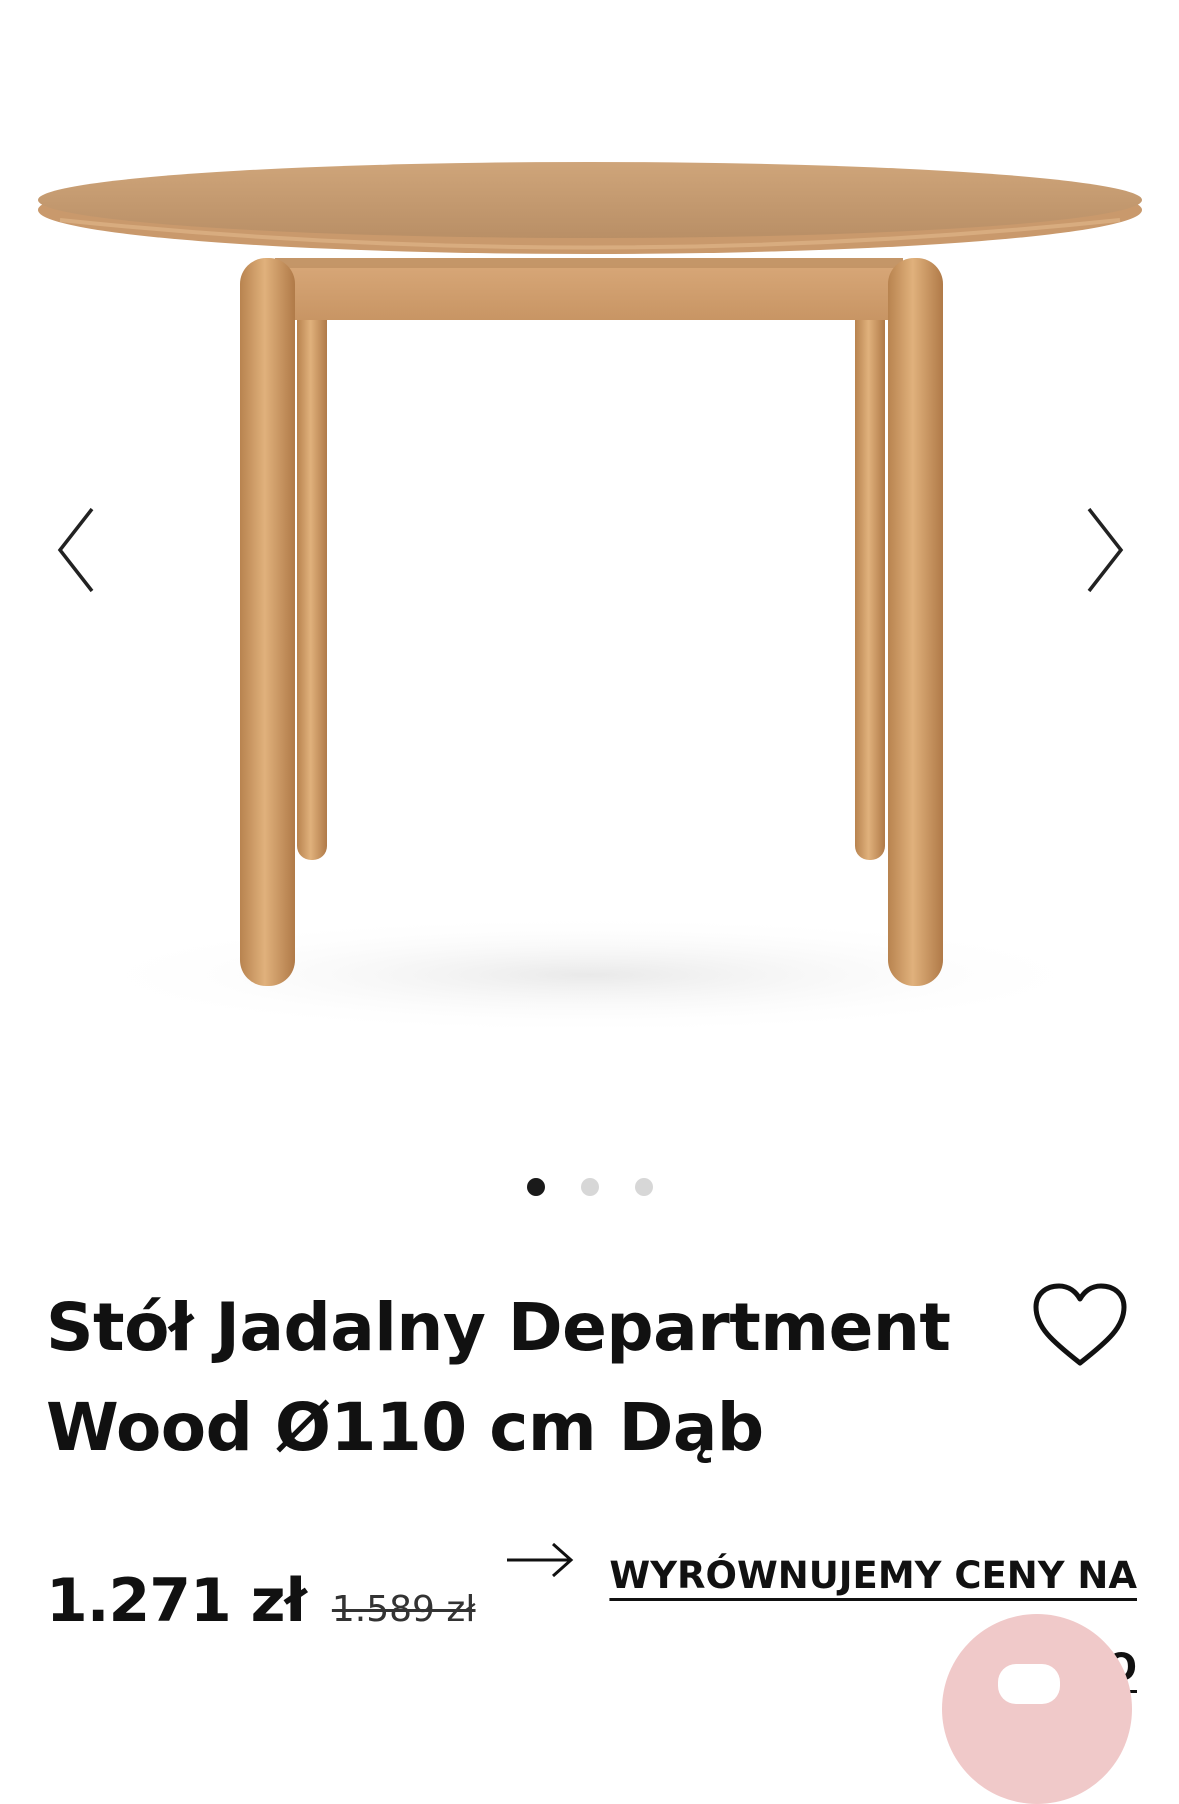 The width and height of the screenshot is (1179, 1804). I want to click on price-block: 1.271 zł 1.589 zł, so click(261, 1601).